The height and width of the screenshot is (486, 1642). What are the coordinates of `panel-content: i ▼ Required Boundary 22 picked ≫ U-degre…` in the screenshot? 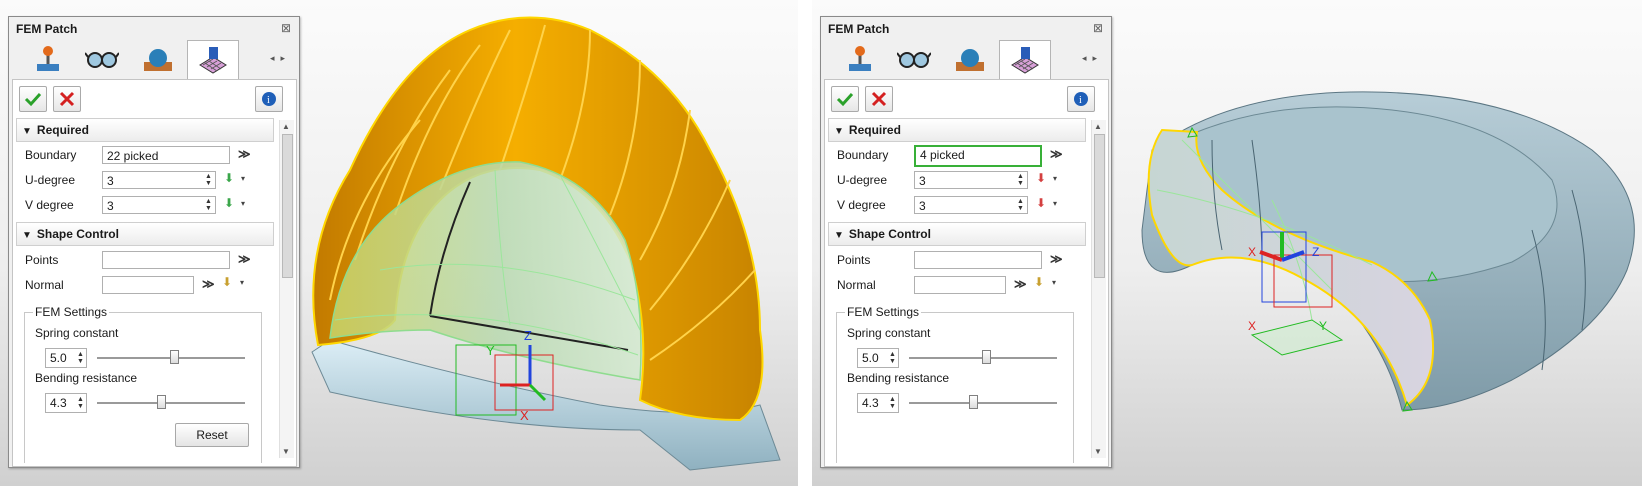 It's located at (154, 273).